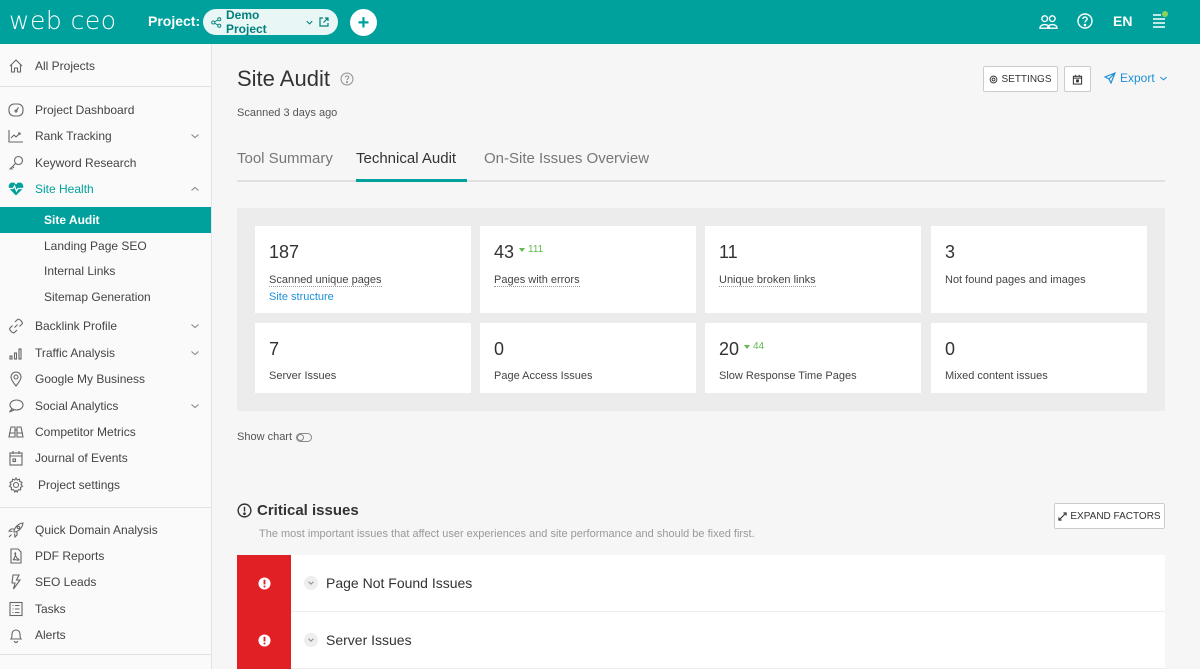  What do you see at coordinates (1015, 280) in the screenshot?
I see `stat-label: Not found pages and images` at bounding box center [1015, 280].